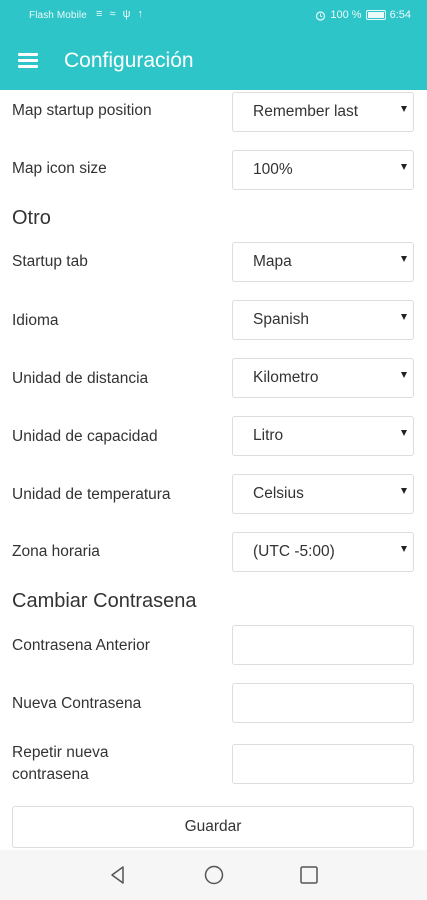  Describe the element at coordinates (50, 261) in the screenshot. I see `startup-tab-label: Startup tab` at that location.